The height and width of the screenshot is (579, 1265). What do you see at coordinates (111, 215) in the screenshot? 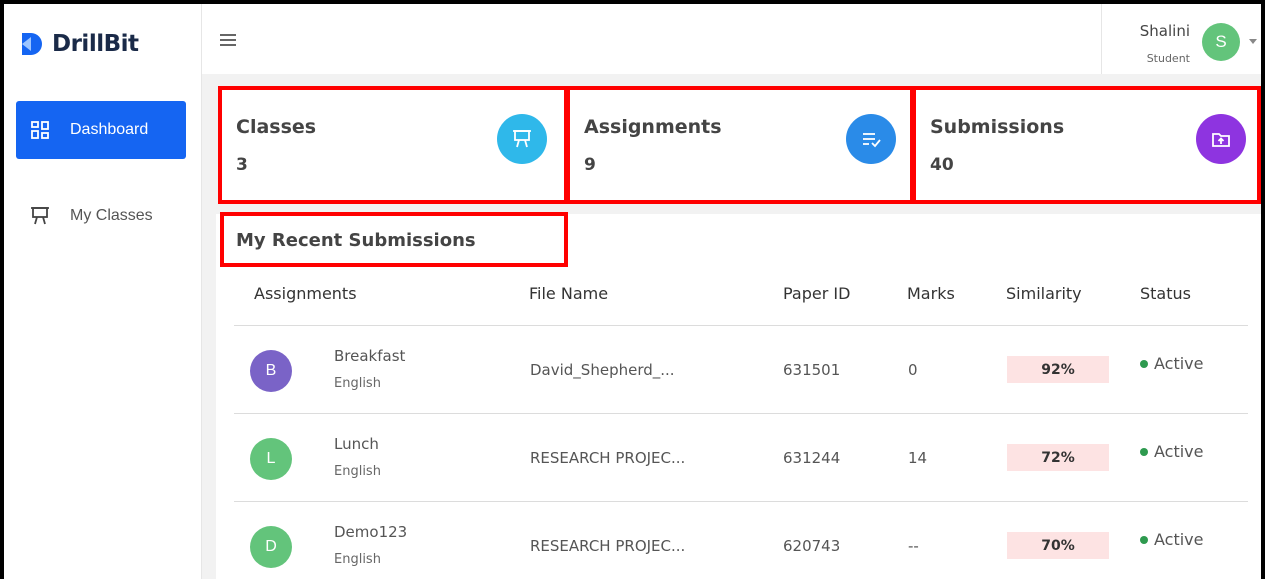
I see `sidebar-item-label: My Classes` at bounding box center [111, 215].